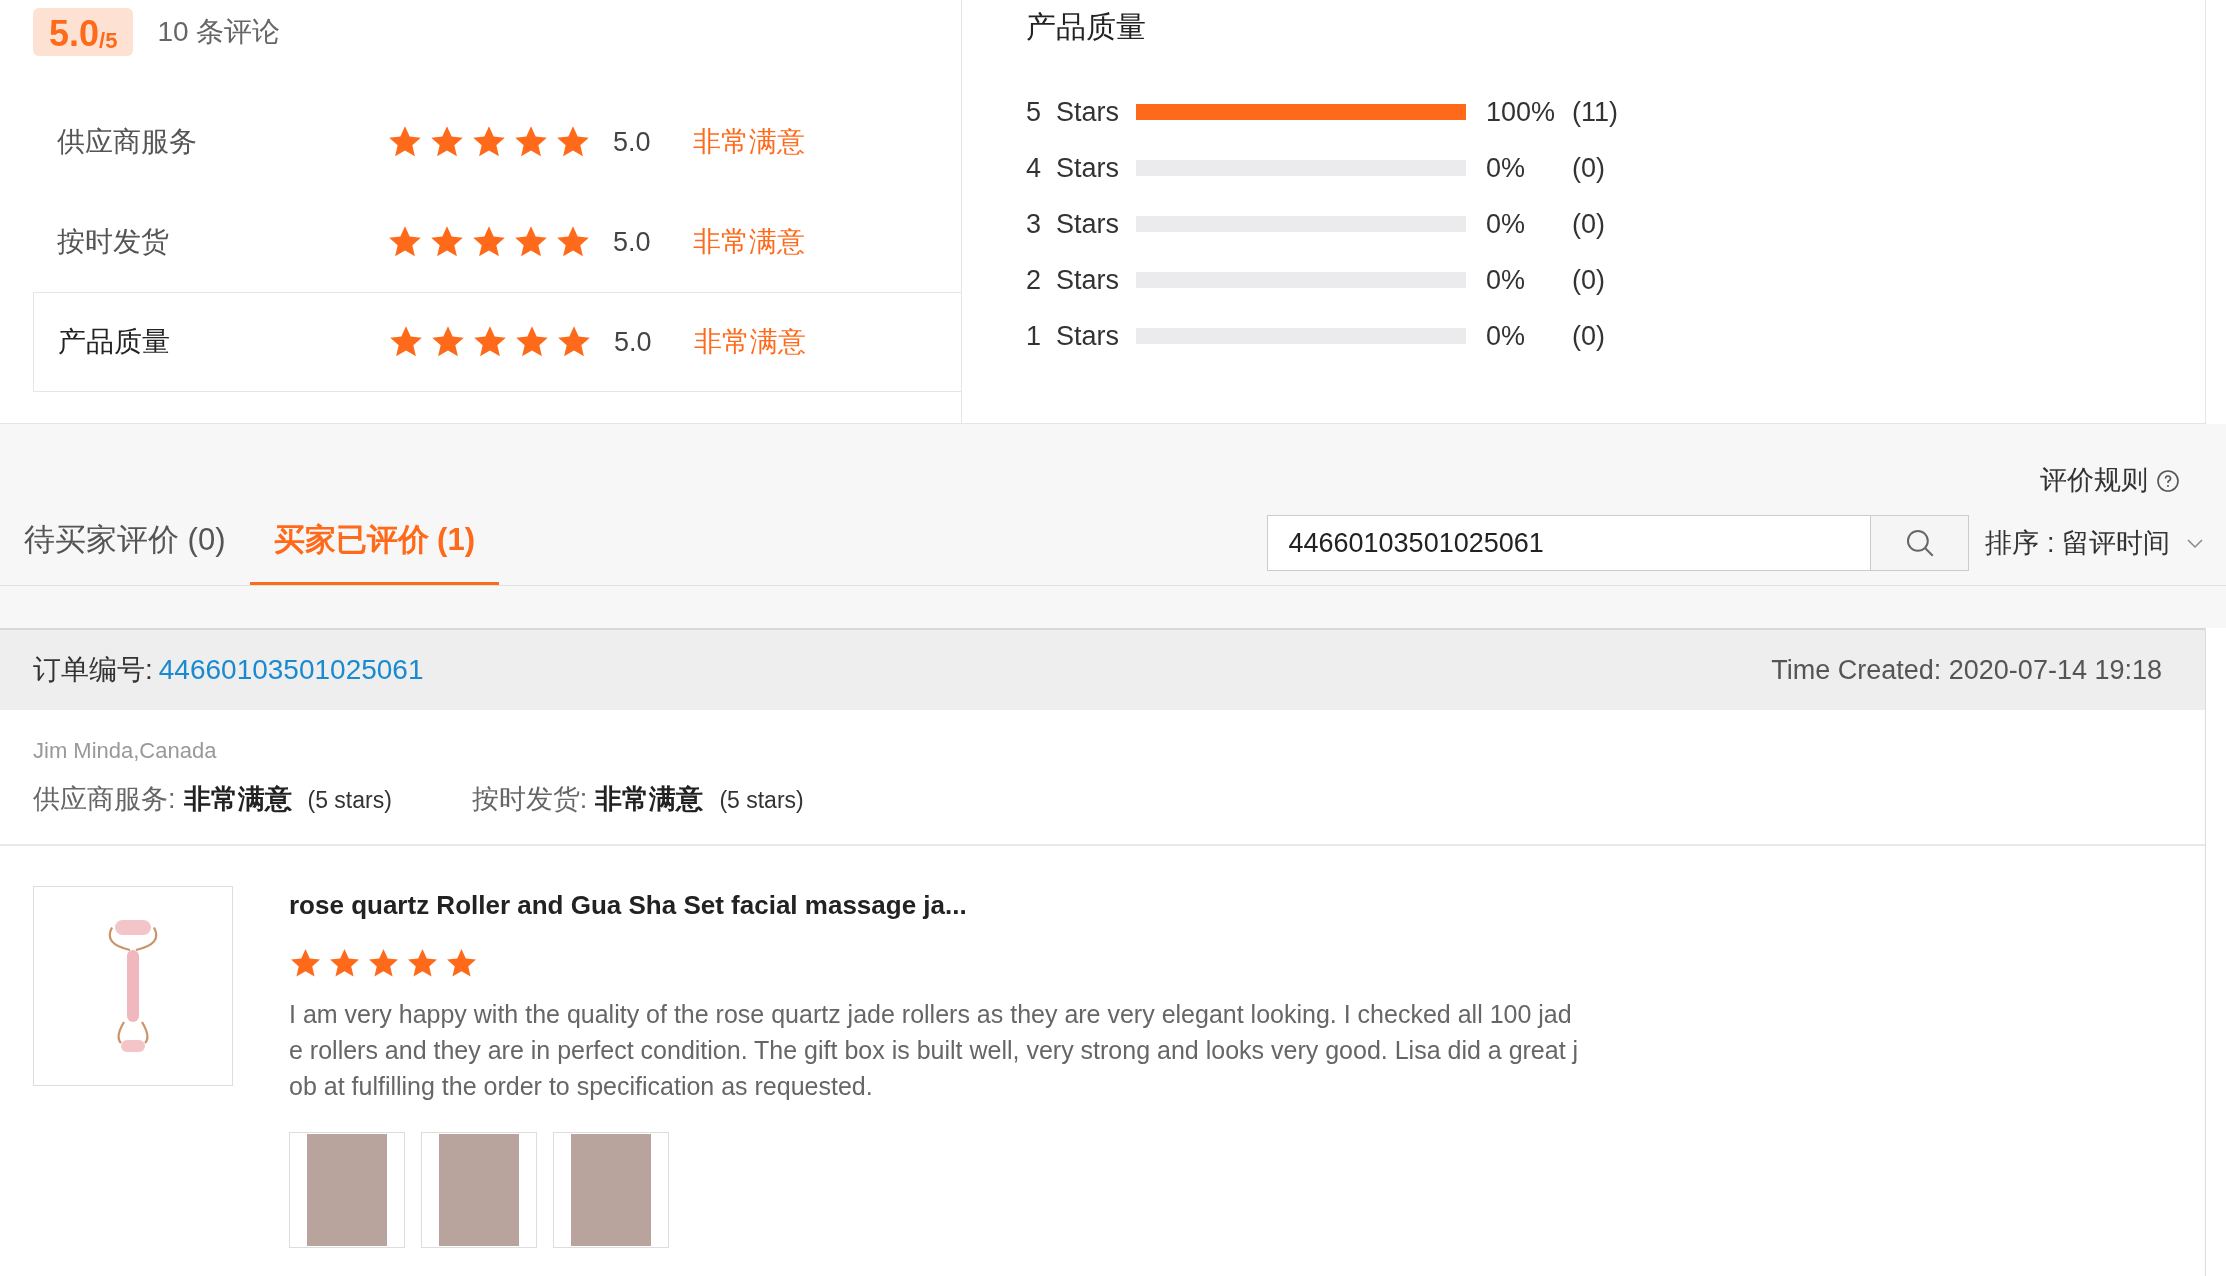 The image size is (2226, 1276). Describe the element at coordinates (114, 342) in the screenshot. I see `rating-label: 产品质量` at that location.